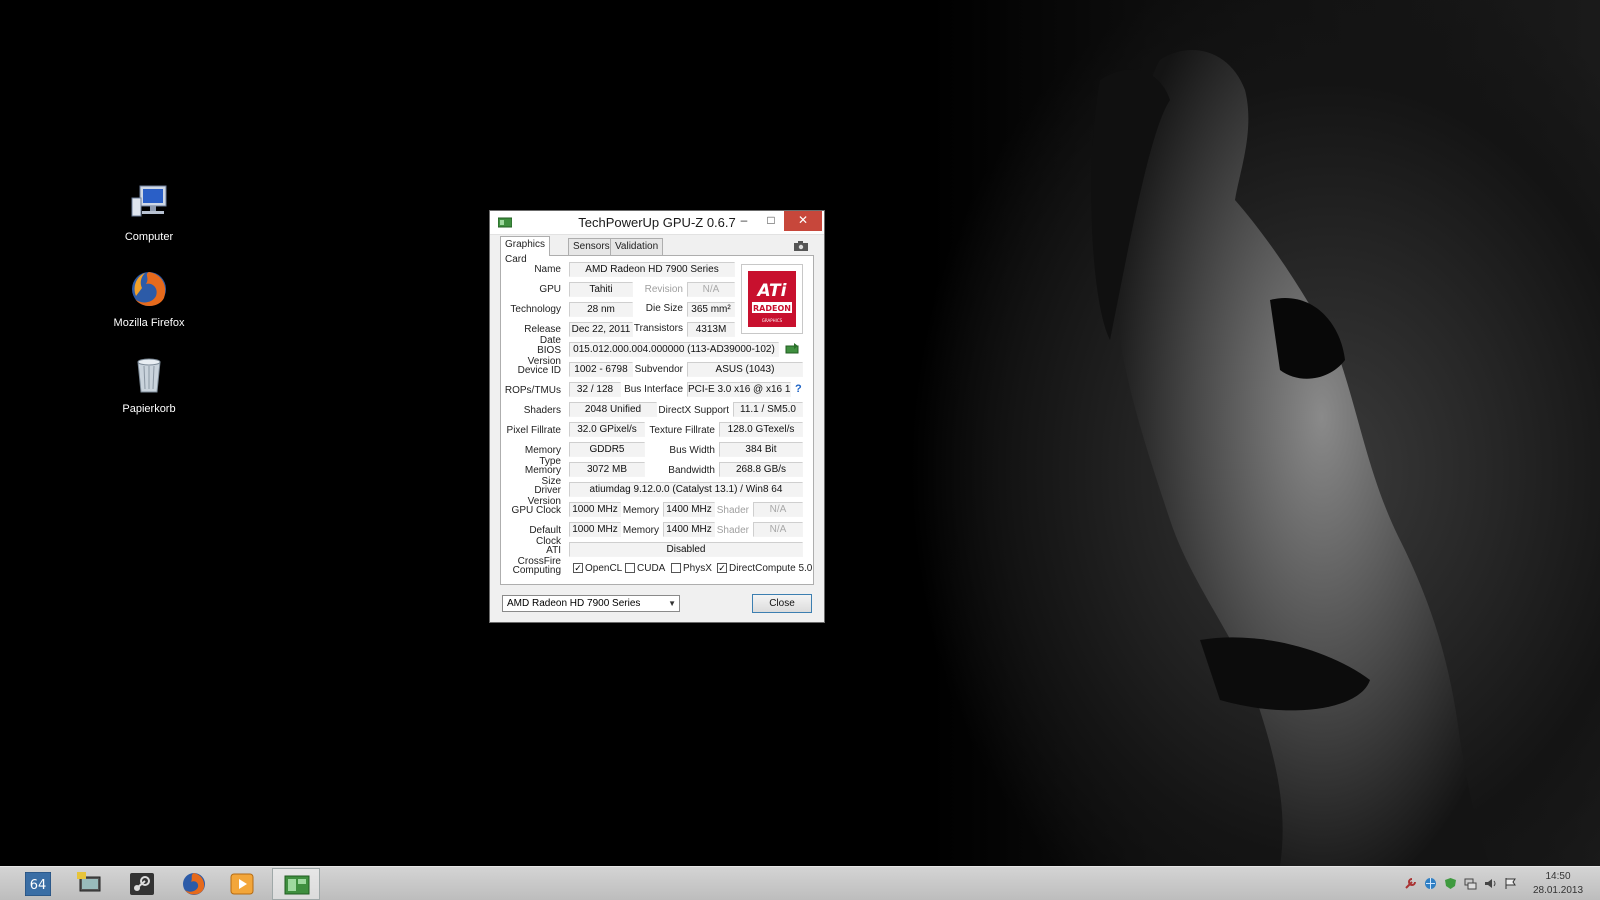  Describe the element at coordinates (1558, 884) in the screenshot. I see `taskbar-clock: 14:50 28.01.2013` at that location.